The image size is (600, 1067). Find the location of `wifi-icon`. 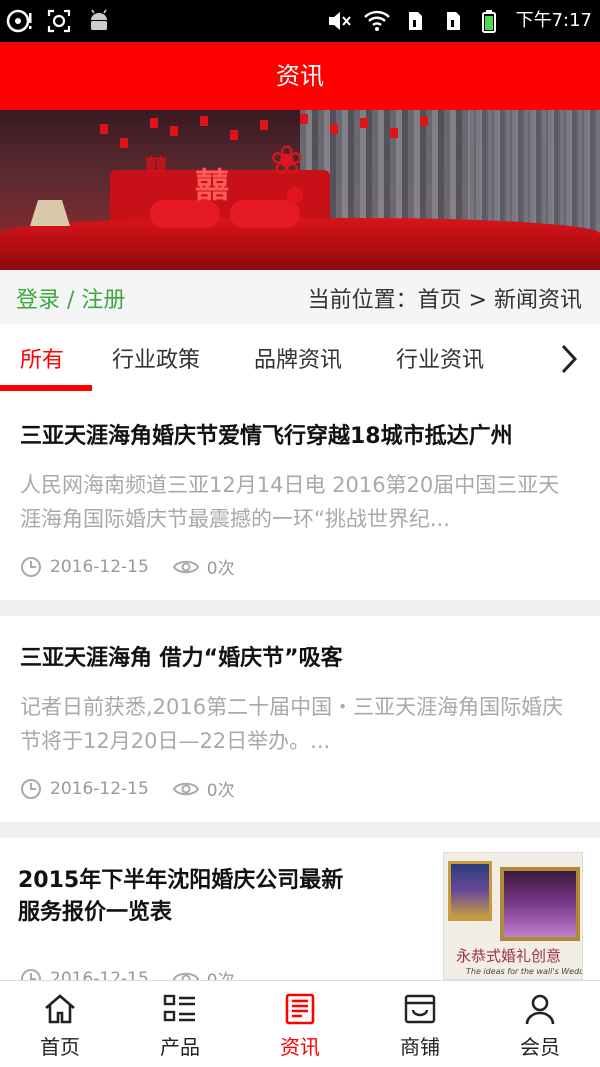

wifi-icon is located at coordinates (376, 20).